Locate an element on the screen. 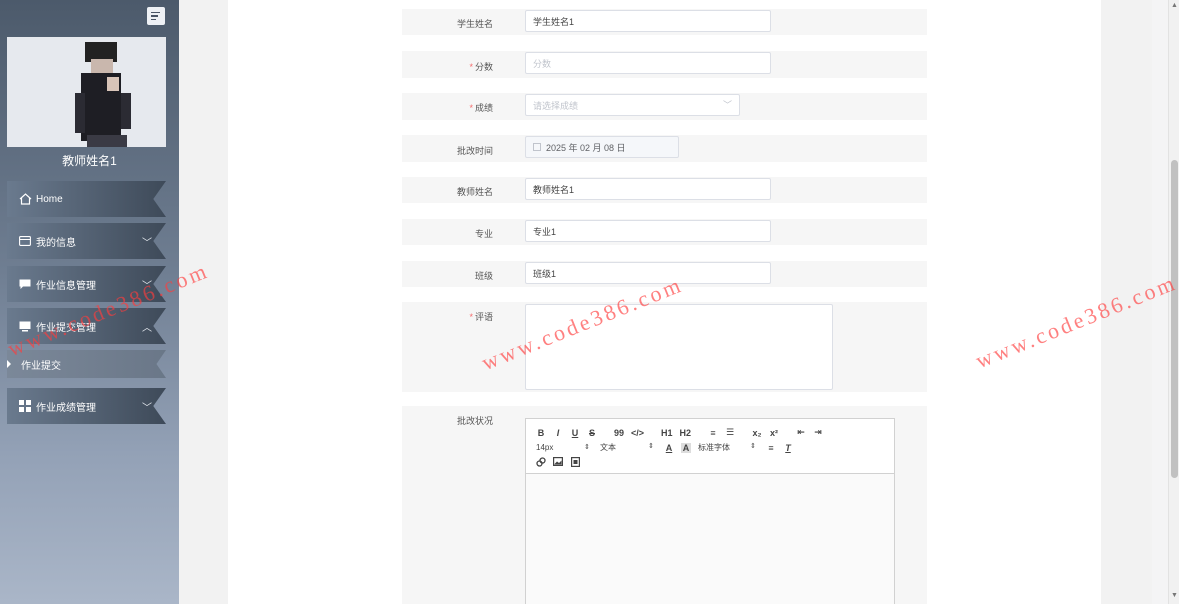  outdent-button: ⇤ is located at coordinates (801, 432).